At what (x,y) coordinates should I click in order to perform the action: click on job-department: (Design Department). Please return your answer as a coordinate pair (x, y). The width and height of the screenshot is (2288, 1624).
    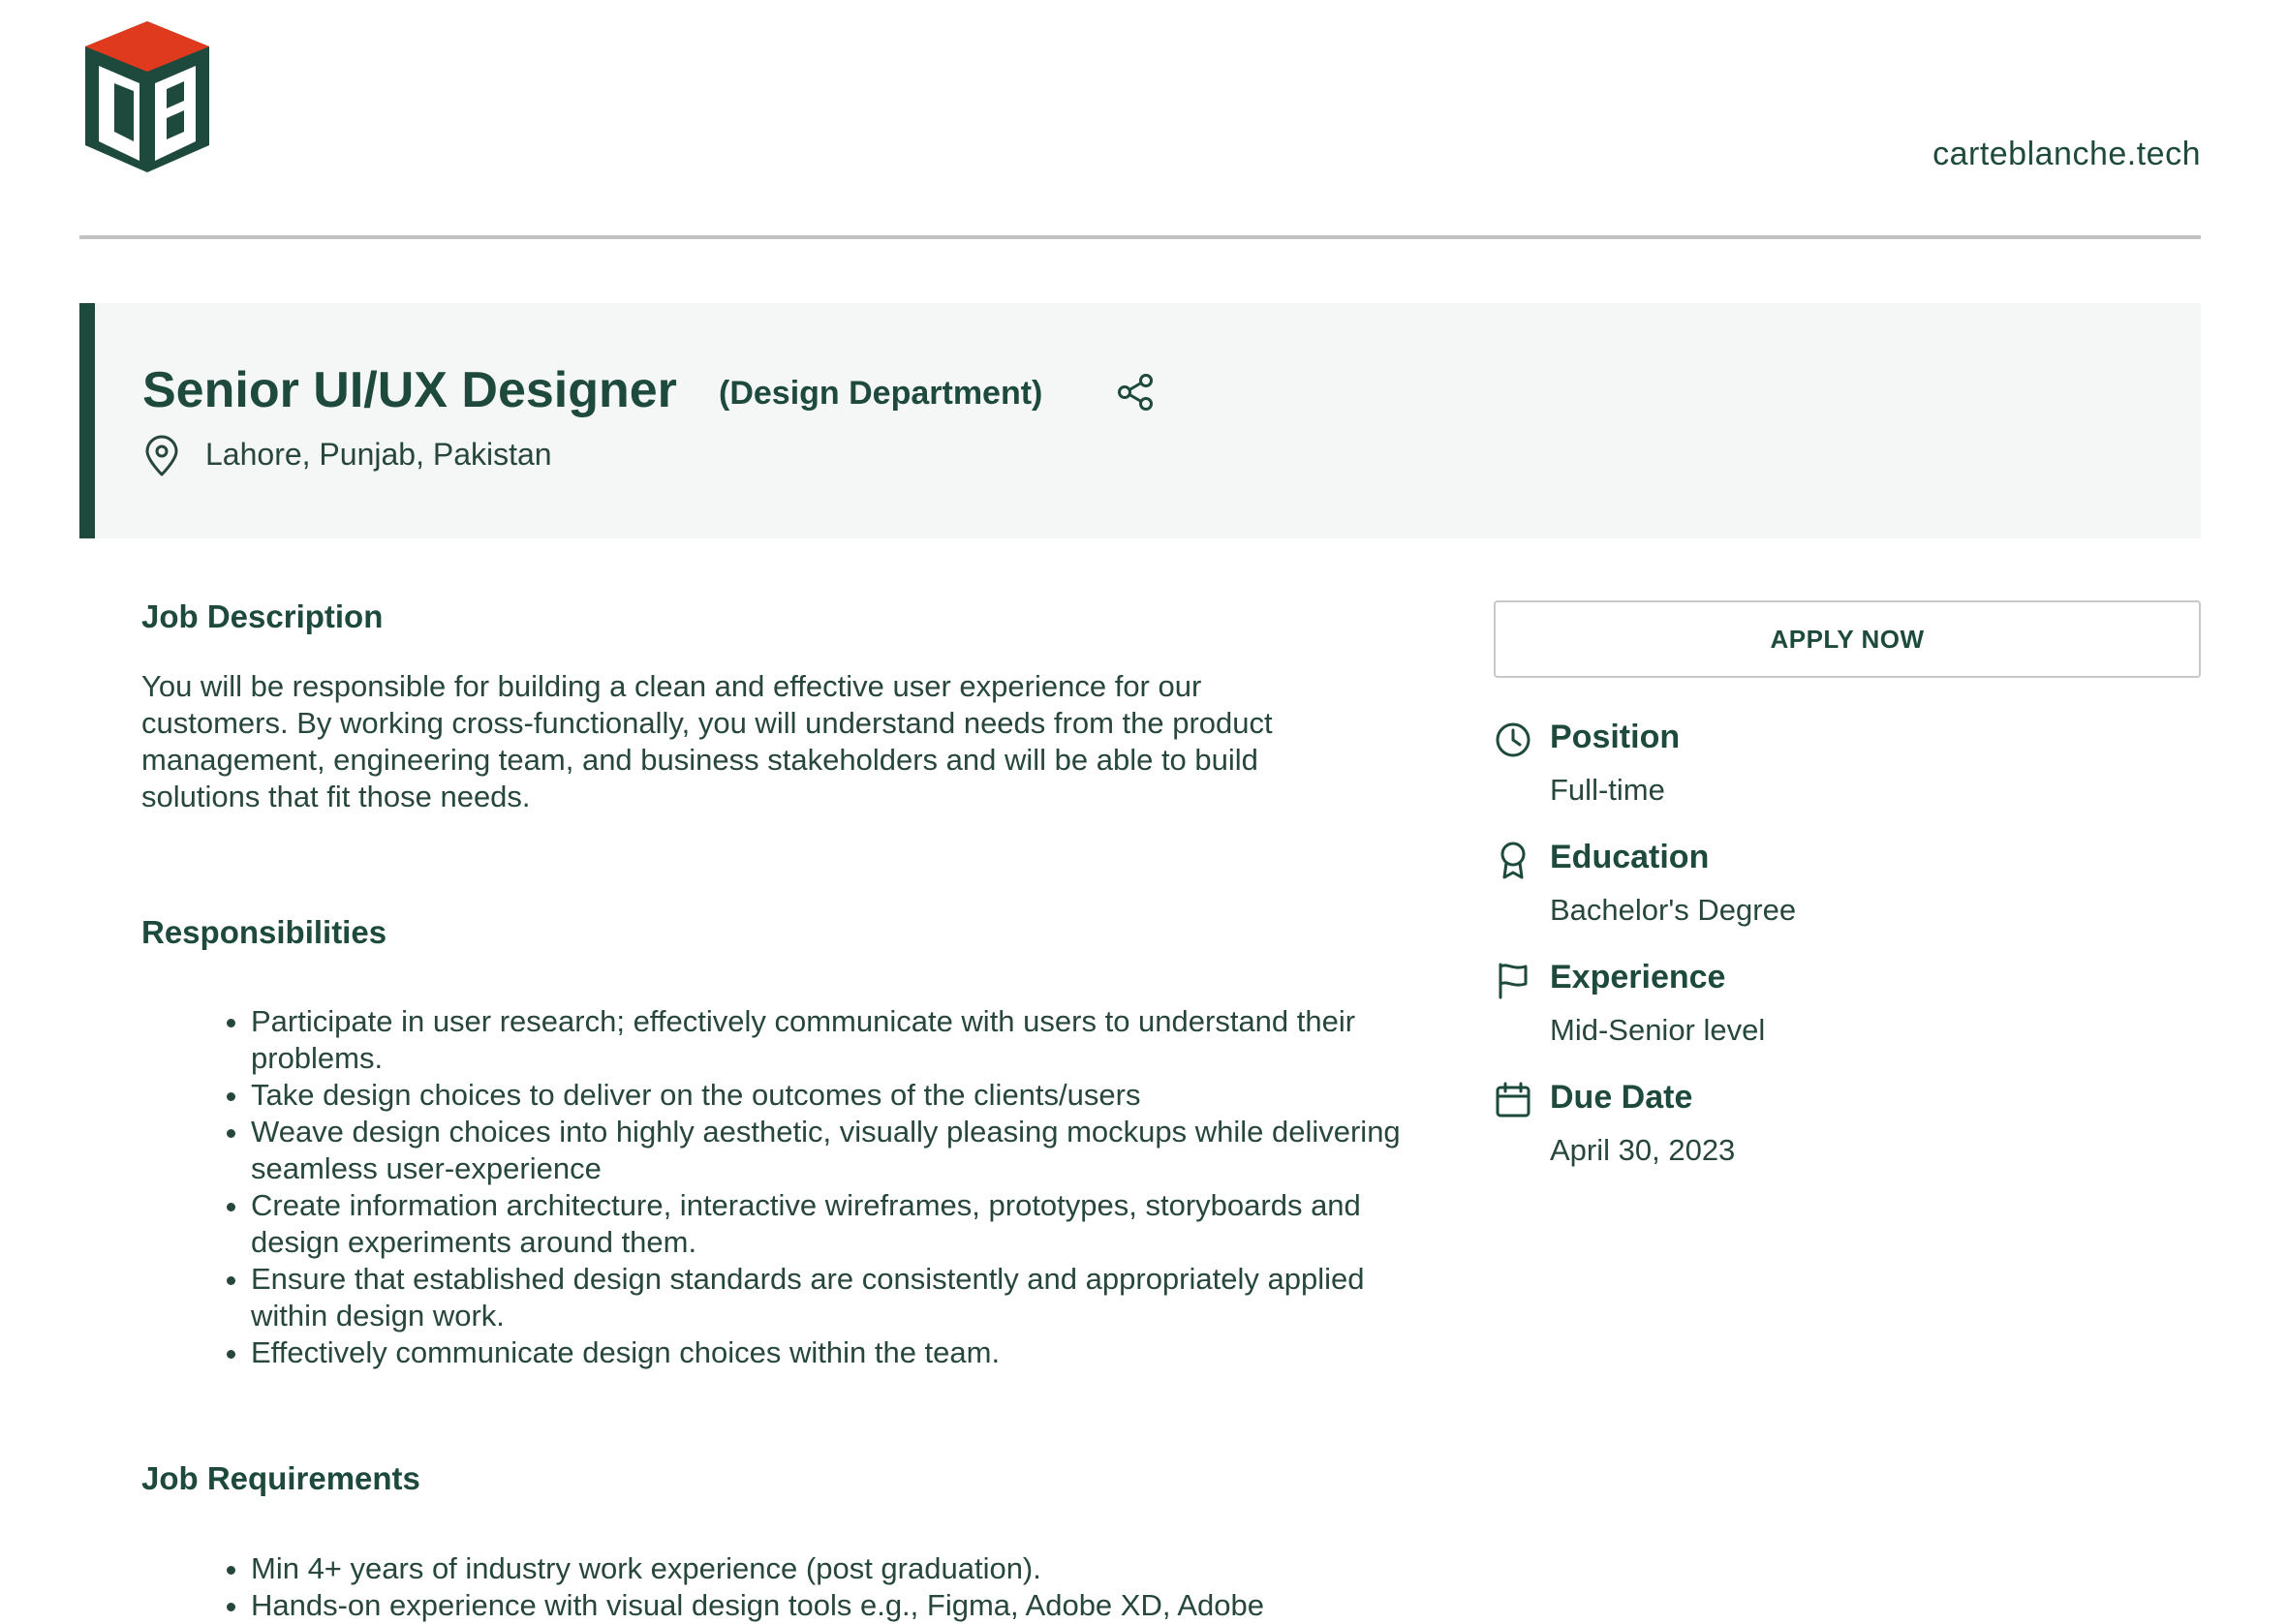
    Looking at the image, I should click on (881, 393).